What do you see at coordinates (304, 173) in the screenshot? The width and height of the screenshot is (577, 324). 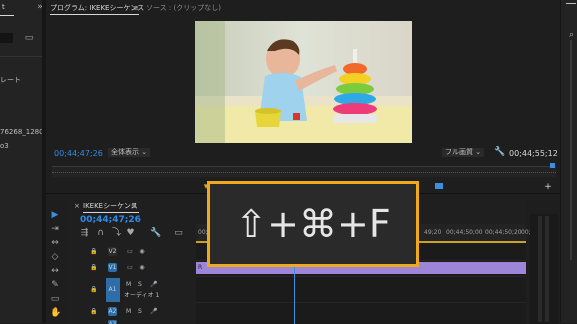 I see `scrubber-dots` at bounding box center [304, 173].